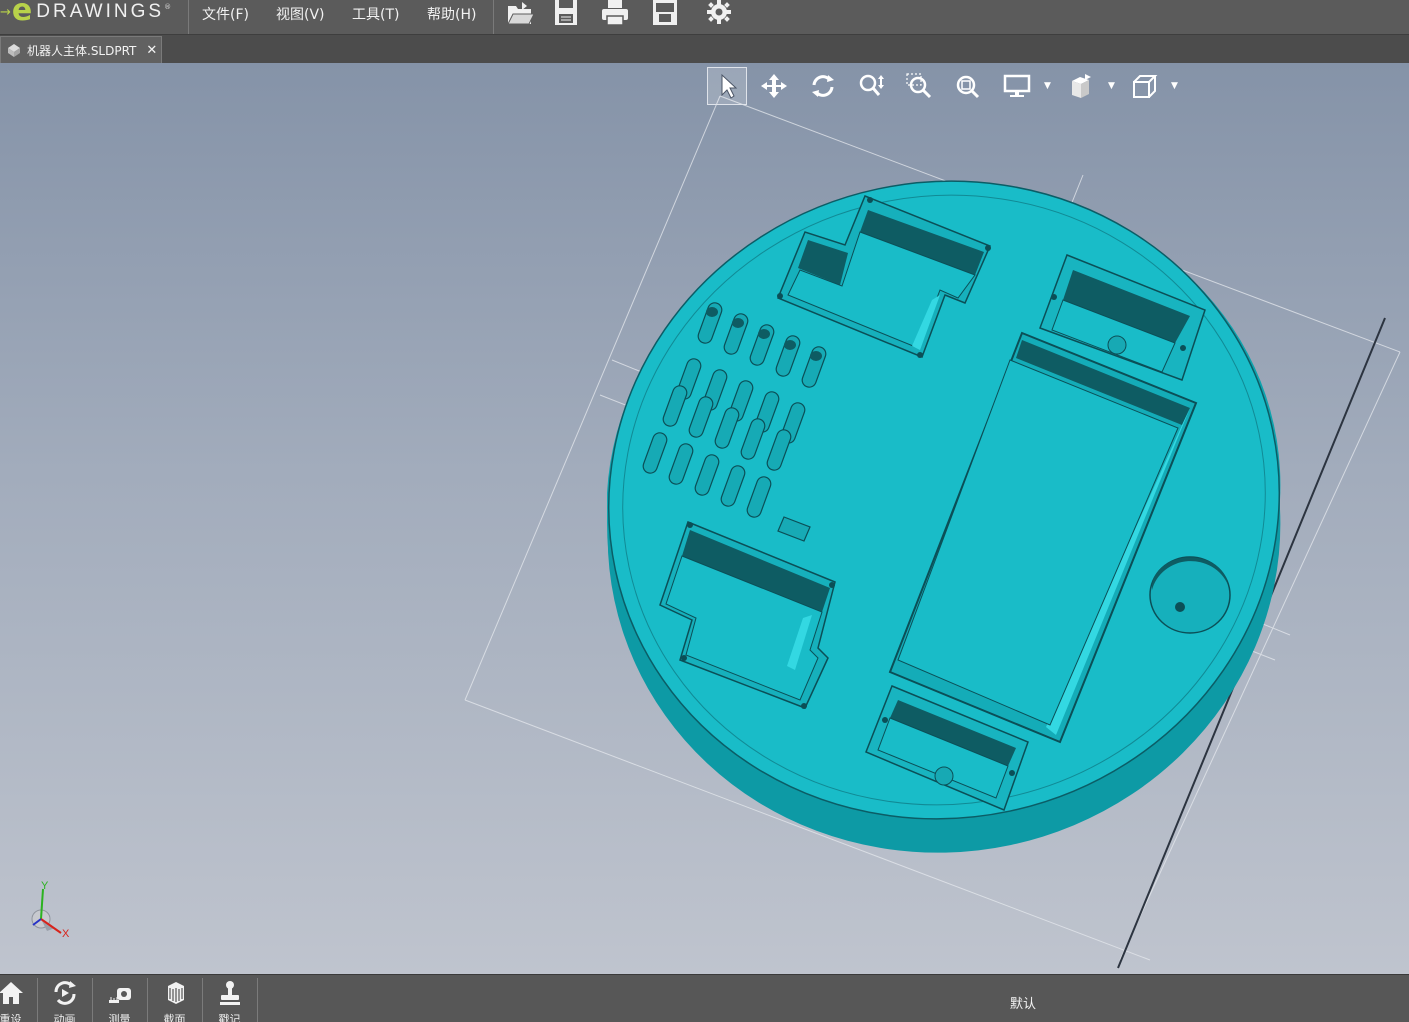 This screenshot has height=1022, width=1409. I want to click on axis-triad: Y X, so click(50, 910).